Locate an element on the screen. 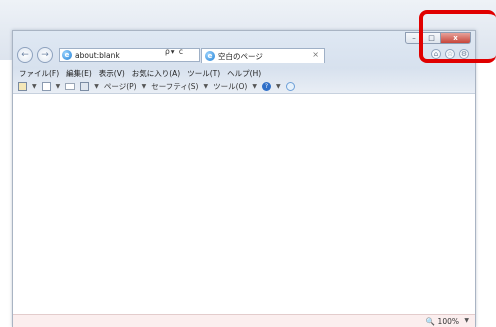  address-input: about:blank is located at coordinates (97, 55).